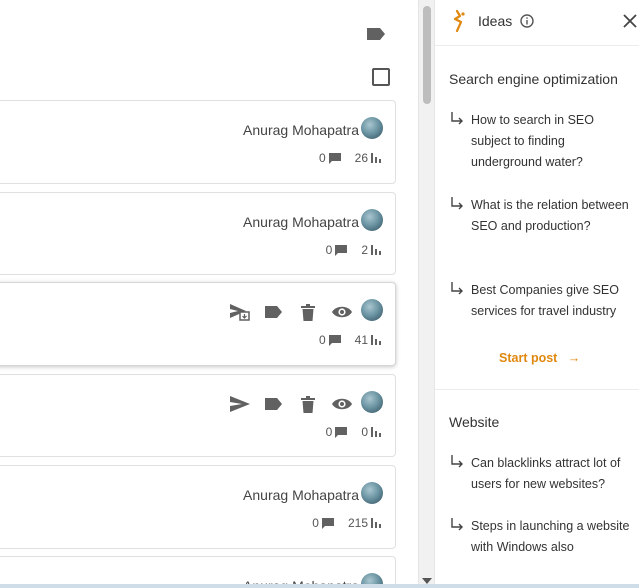  What do you see at coordinates (533, 79) in the screenshot?
I see `idea-section-title: Search engine optimization` at bounding box center [533, 79].